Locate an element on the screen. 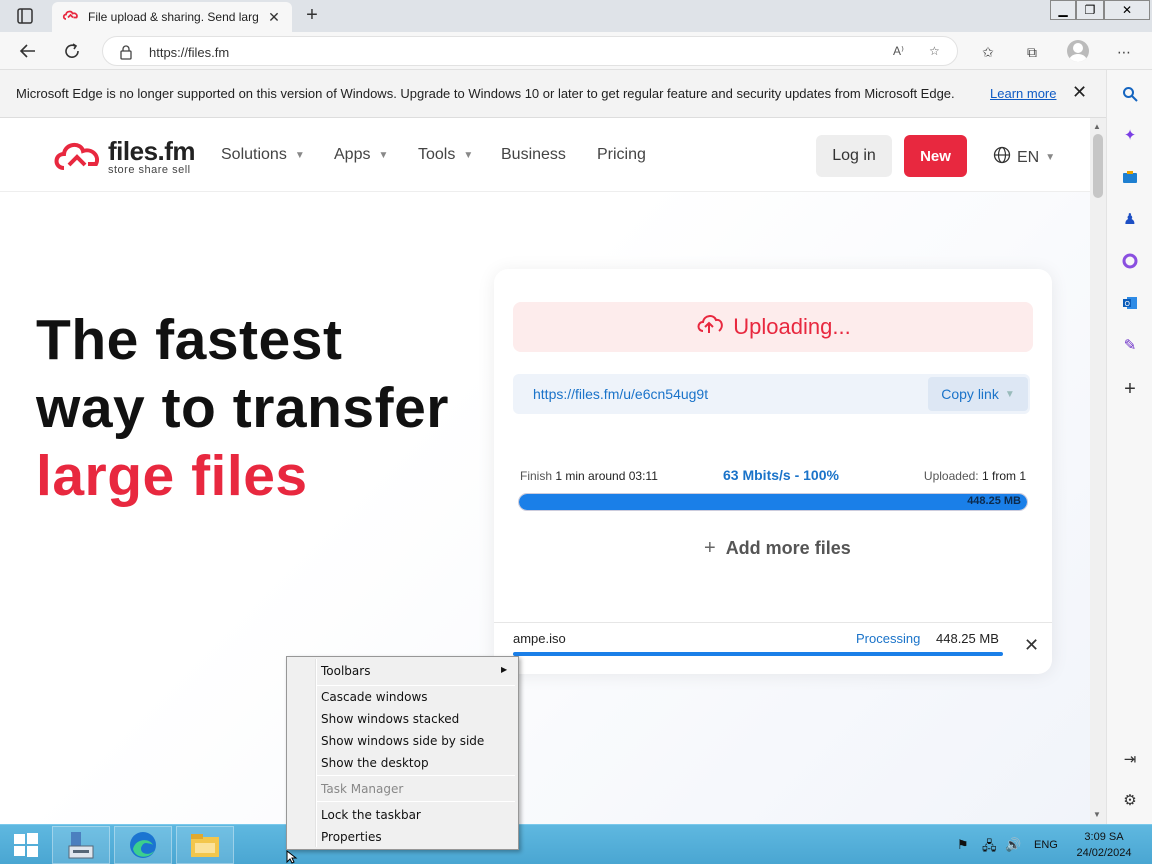 Image resolution: width=1152 pixels, height=864 pixels. microsoft-365-icon is located at coordinates (1130, 261).